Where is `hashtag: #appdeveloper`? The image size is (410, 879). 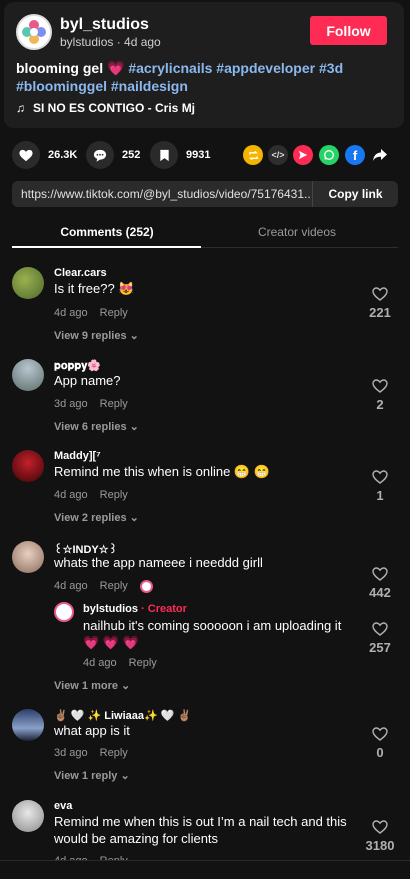 hashtag: #appdeveloper is located at coordinates (265, 68).